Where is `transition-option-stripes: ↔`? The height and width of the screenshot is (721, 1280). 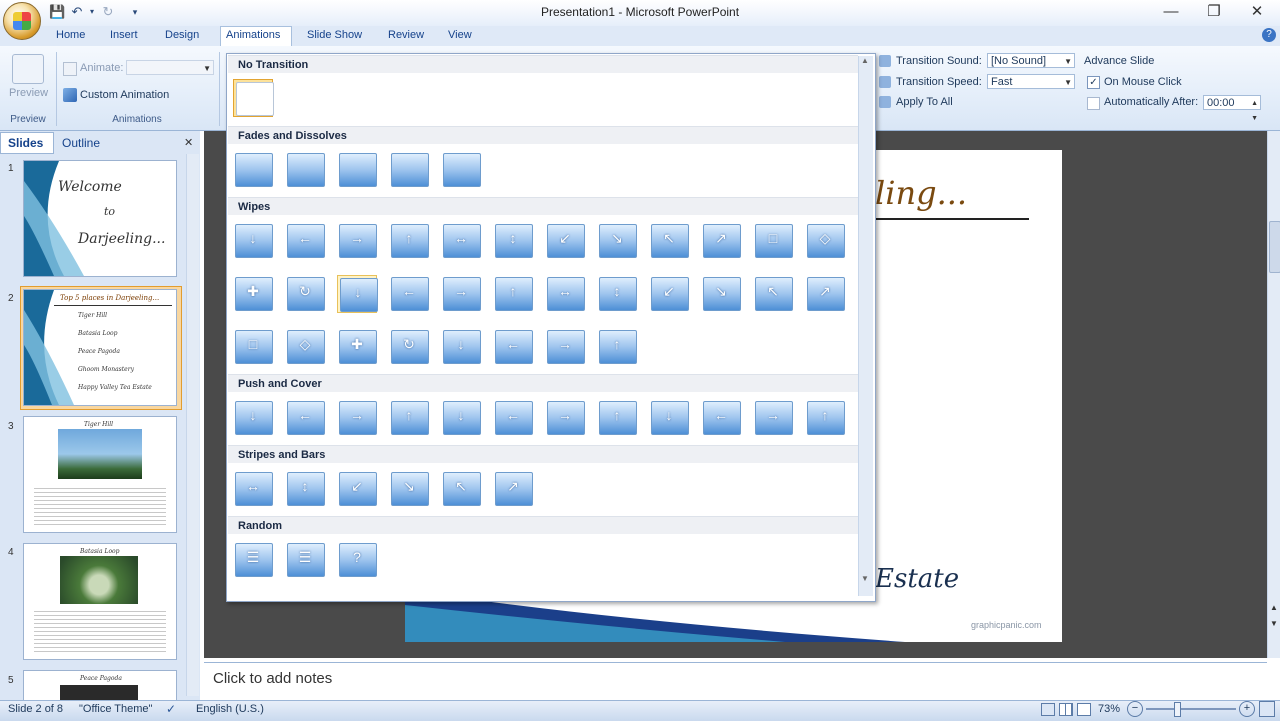
transition-option-stripes: ↔ is located at coordinates (253, 489).